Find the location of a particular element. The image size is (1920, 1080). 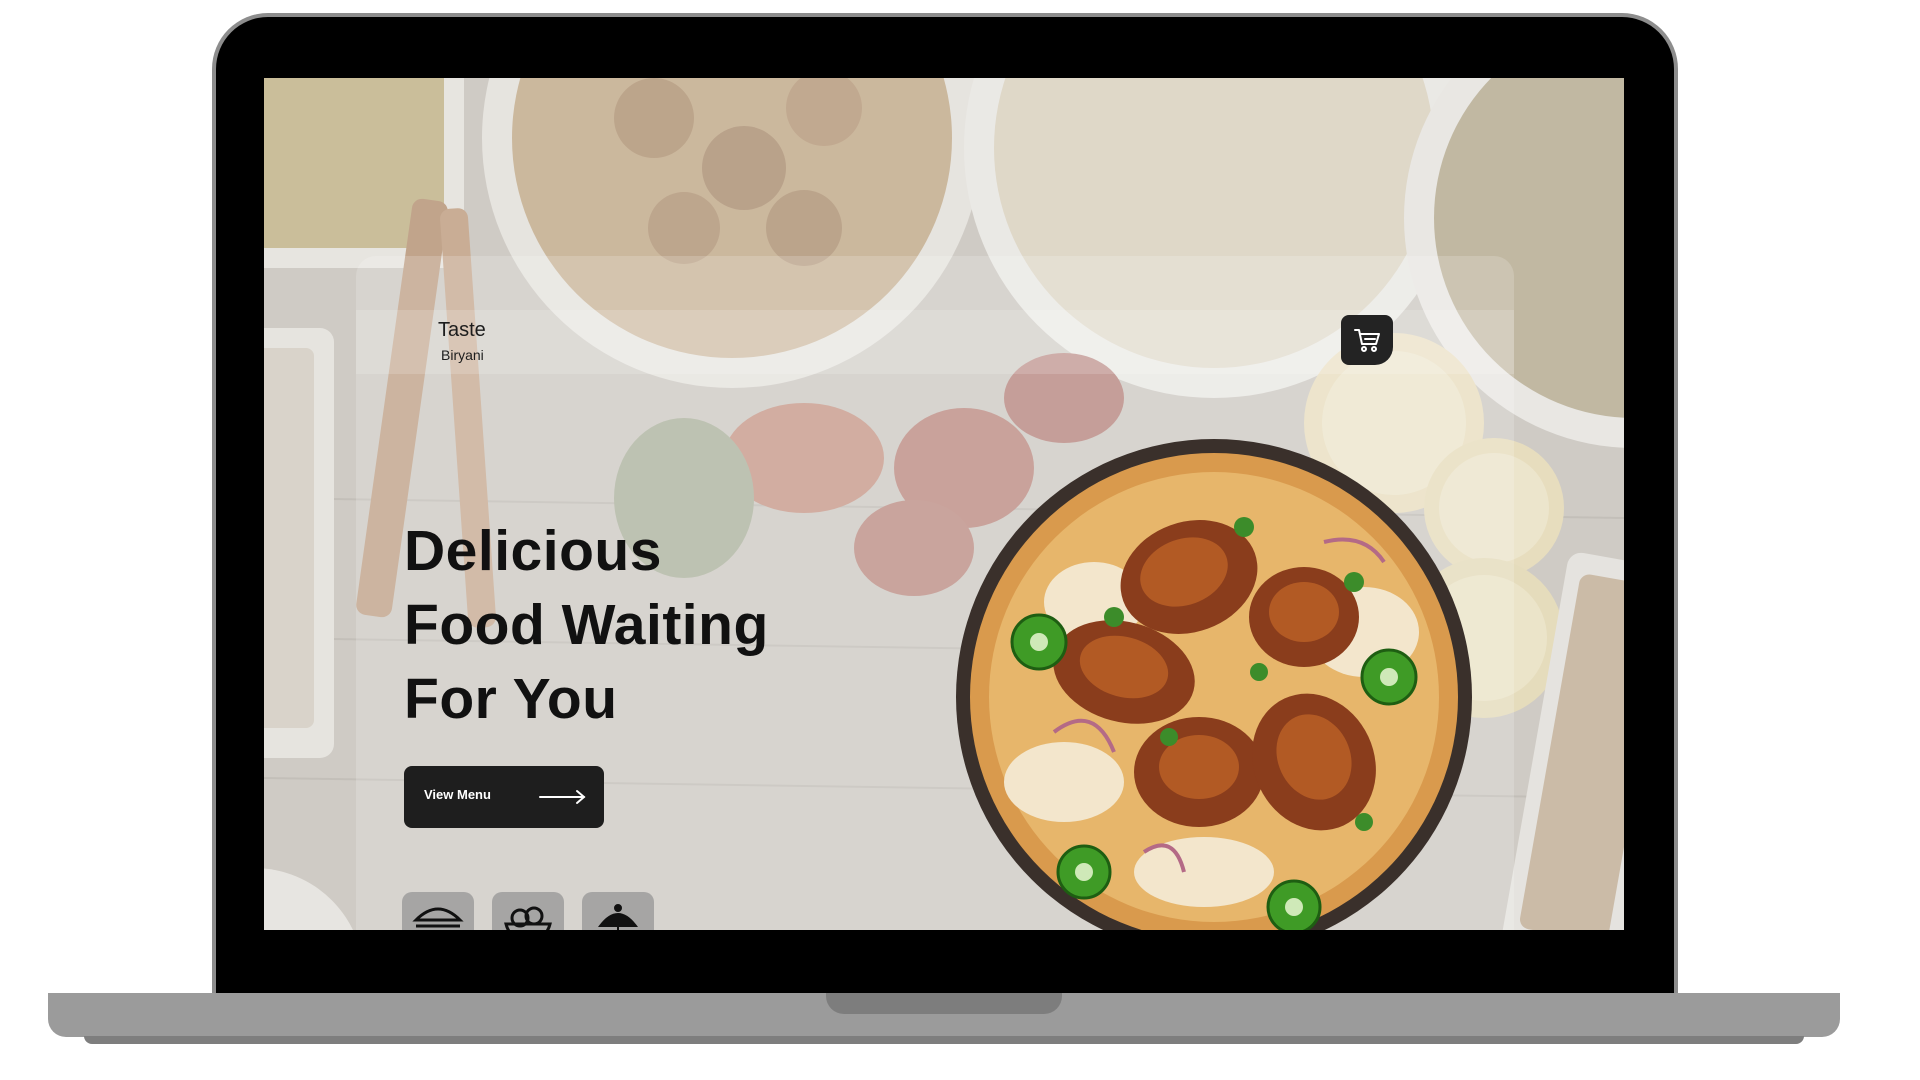

dessert-icon is located at coordinates (618, 917).